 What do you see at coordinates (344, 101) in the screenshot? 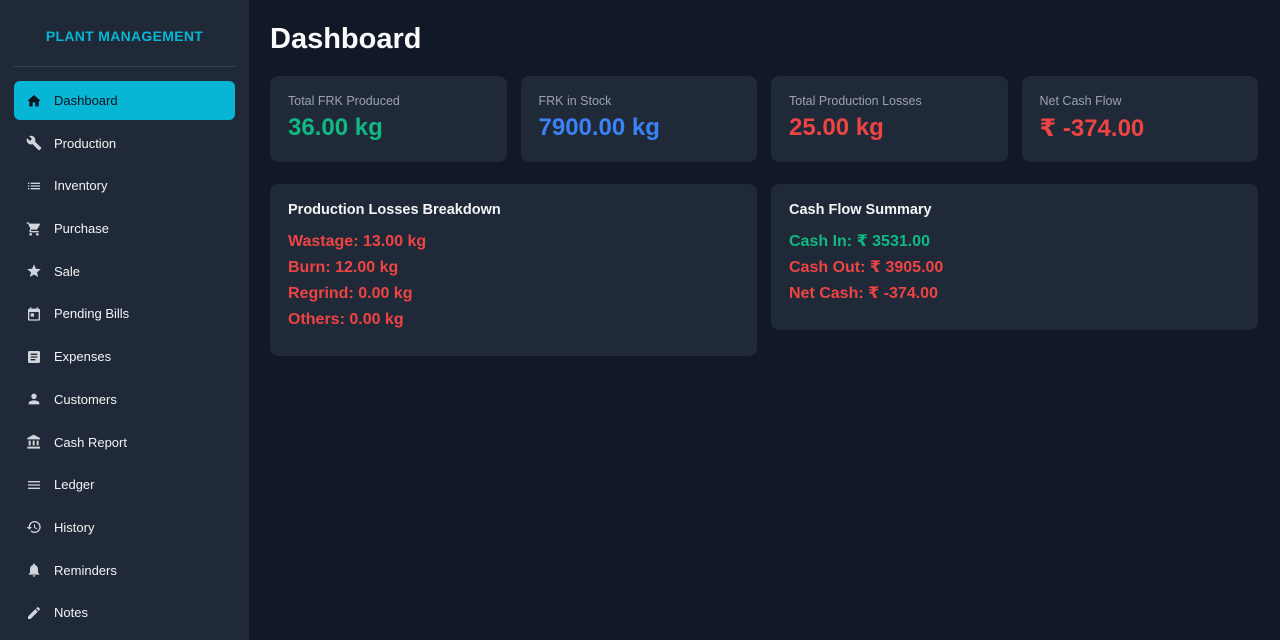
I see `stat-label: Total FRK Produced` at bounding box center [344, 101].